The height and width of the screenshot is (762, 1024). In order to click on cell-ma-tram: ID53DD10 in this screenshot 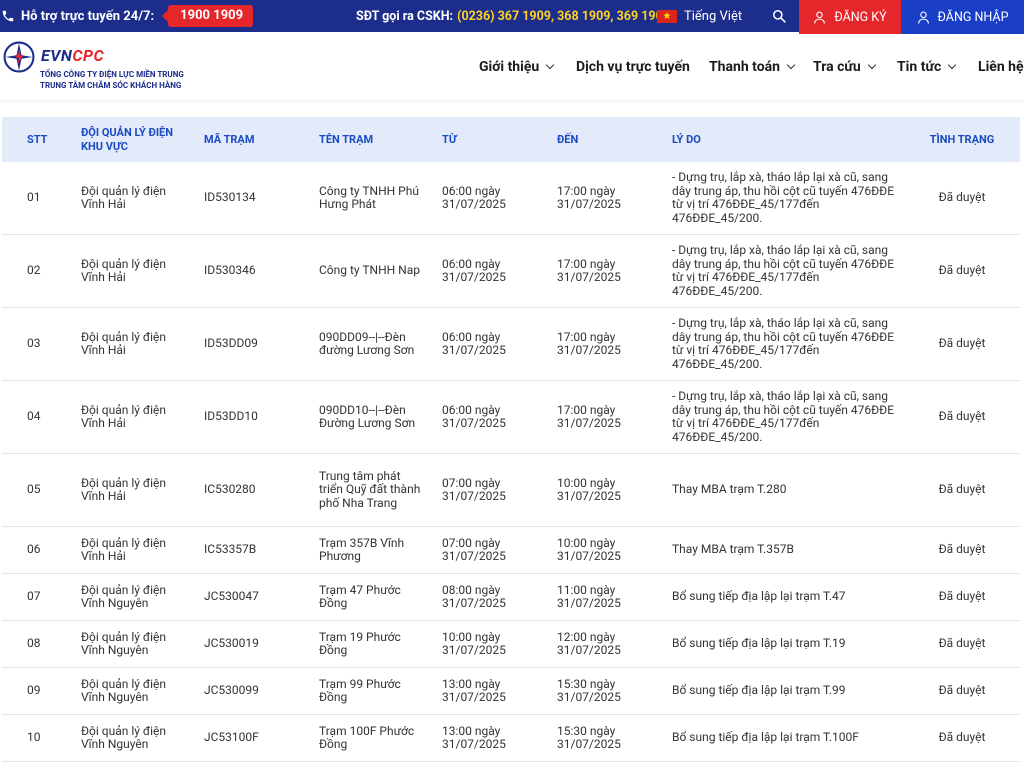, I will do `click(231, 416)`.